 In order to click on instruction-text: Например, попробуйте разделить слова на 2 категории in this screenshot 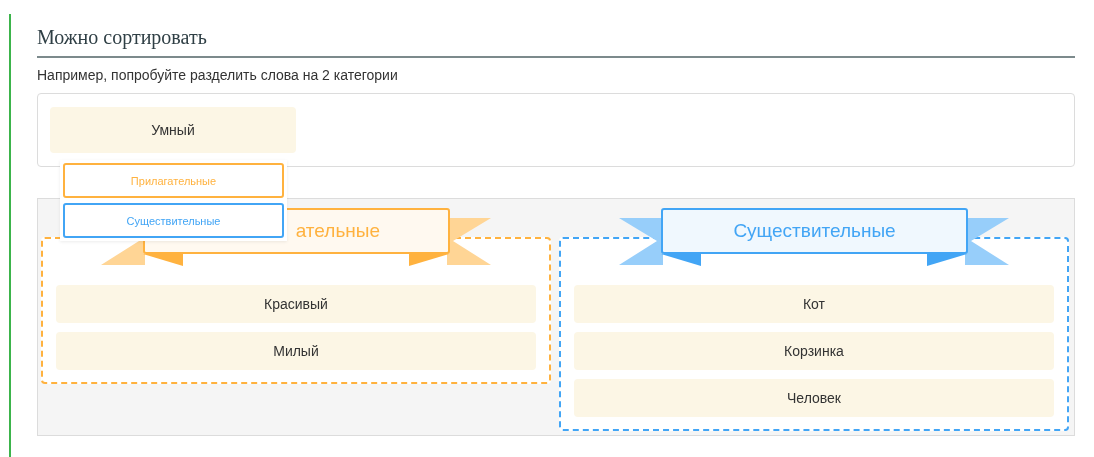, I will do `click(218, 75)`.